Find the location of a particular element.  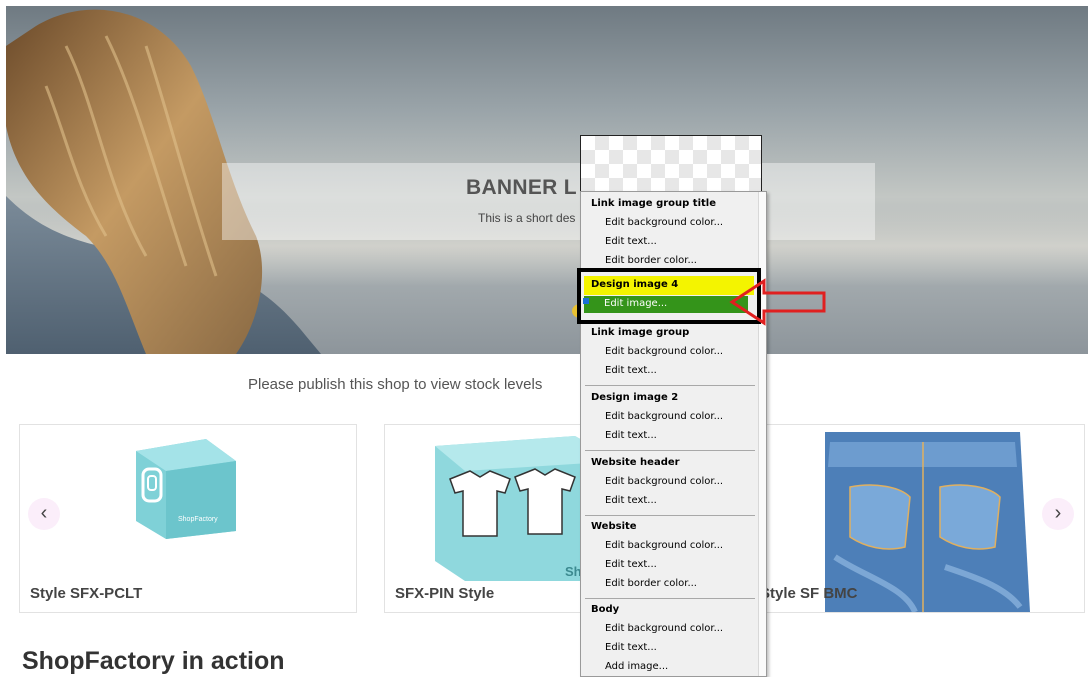

banner-description: This is a short des is located at coordinates (527, 218).